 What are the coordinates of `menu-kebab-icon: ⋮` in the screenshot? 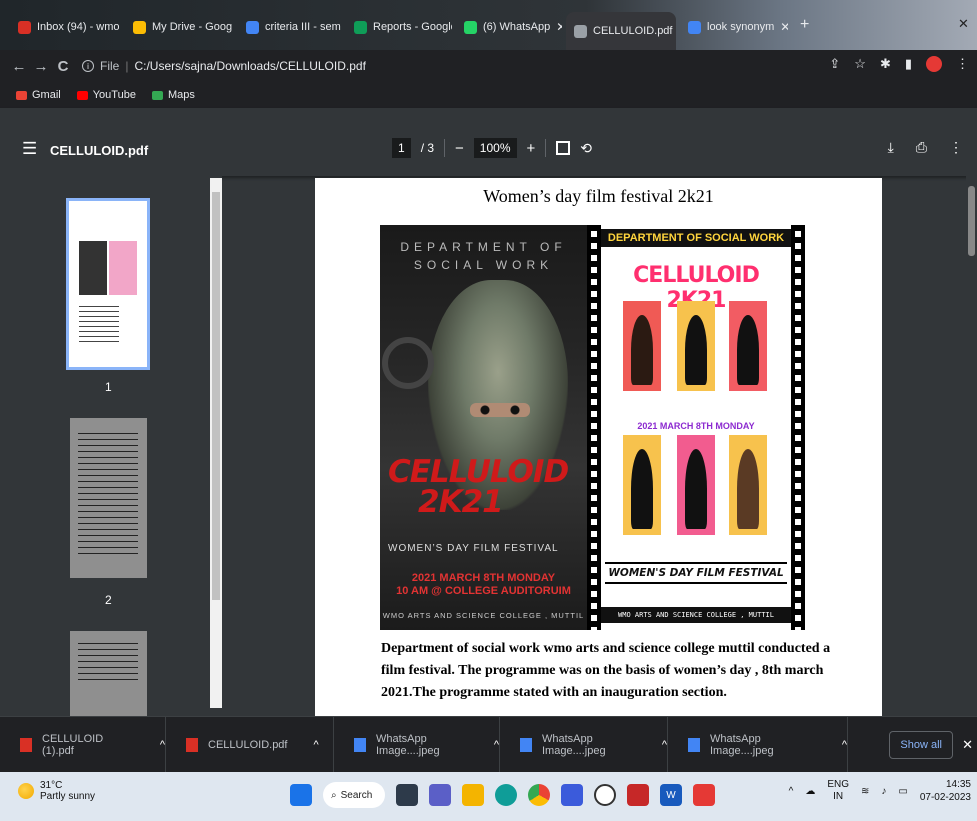 It's located at (962, 64).